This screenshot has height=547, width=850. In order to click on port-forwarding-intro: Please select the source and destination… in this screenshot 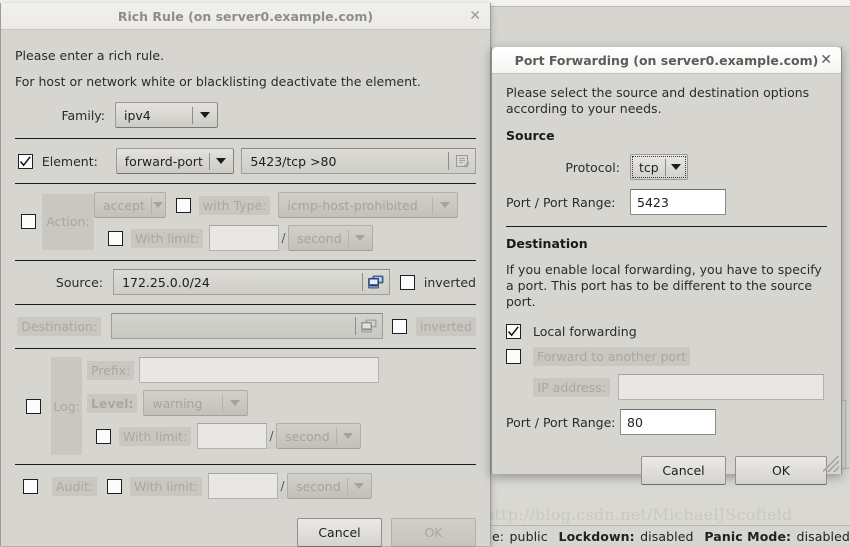, I will do `click(658, 100)`.